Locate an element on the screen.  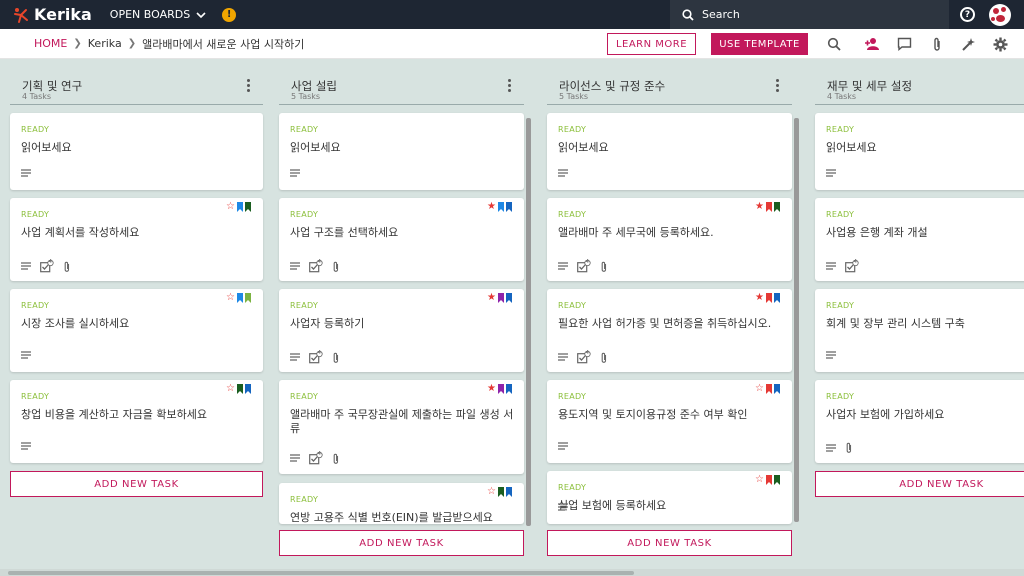
column: 라이선스 및 규정 준수 5 Tasks is located at coordinates (669, 82).